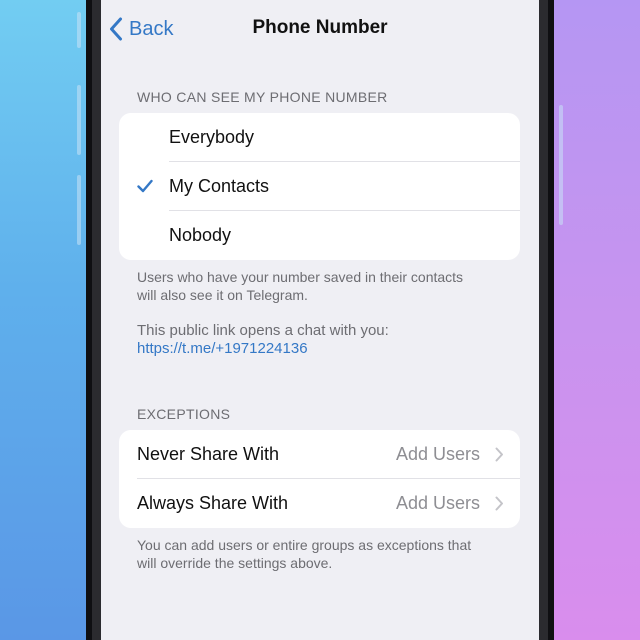 Image resolution: width=640 pixels, height=640 pixels. I want to click on visibility-section-header: WHO CAN SEE MY PHONE NUMBER, so click(262, 97).